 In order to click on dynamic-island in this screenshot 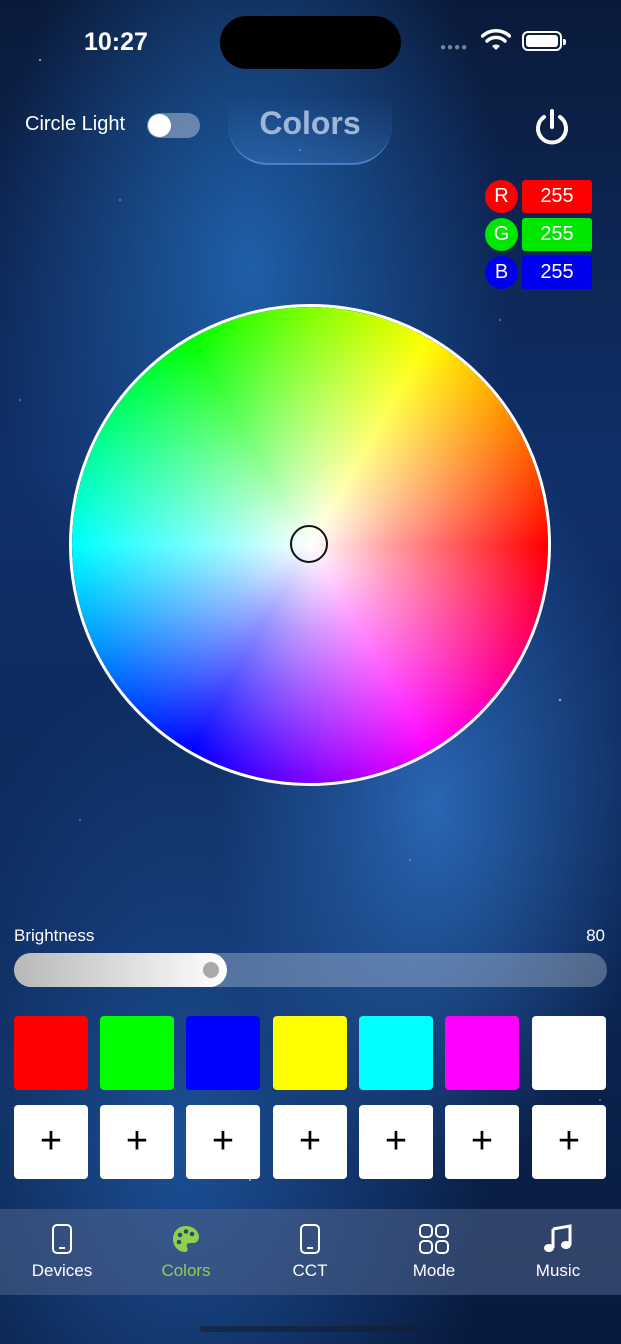, I will do `click(310, 42)`.